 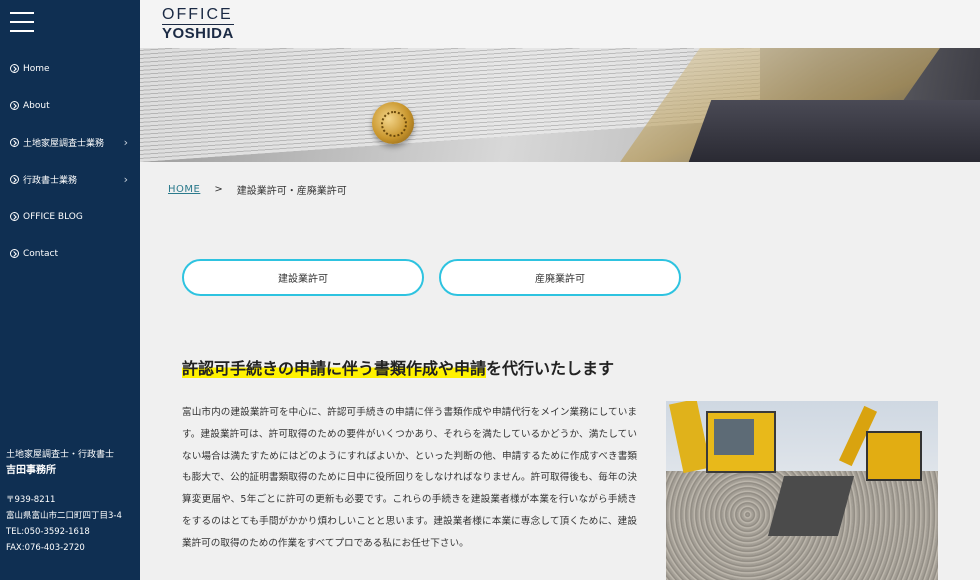 I want to click on hamburger-menu-icon, so click(x=22, y=22).